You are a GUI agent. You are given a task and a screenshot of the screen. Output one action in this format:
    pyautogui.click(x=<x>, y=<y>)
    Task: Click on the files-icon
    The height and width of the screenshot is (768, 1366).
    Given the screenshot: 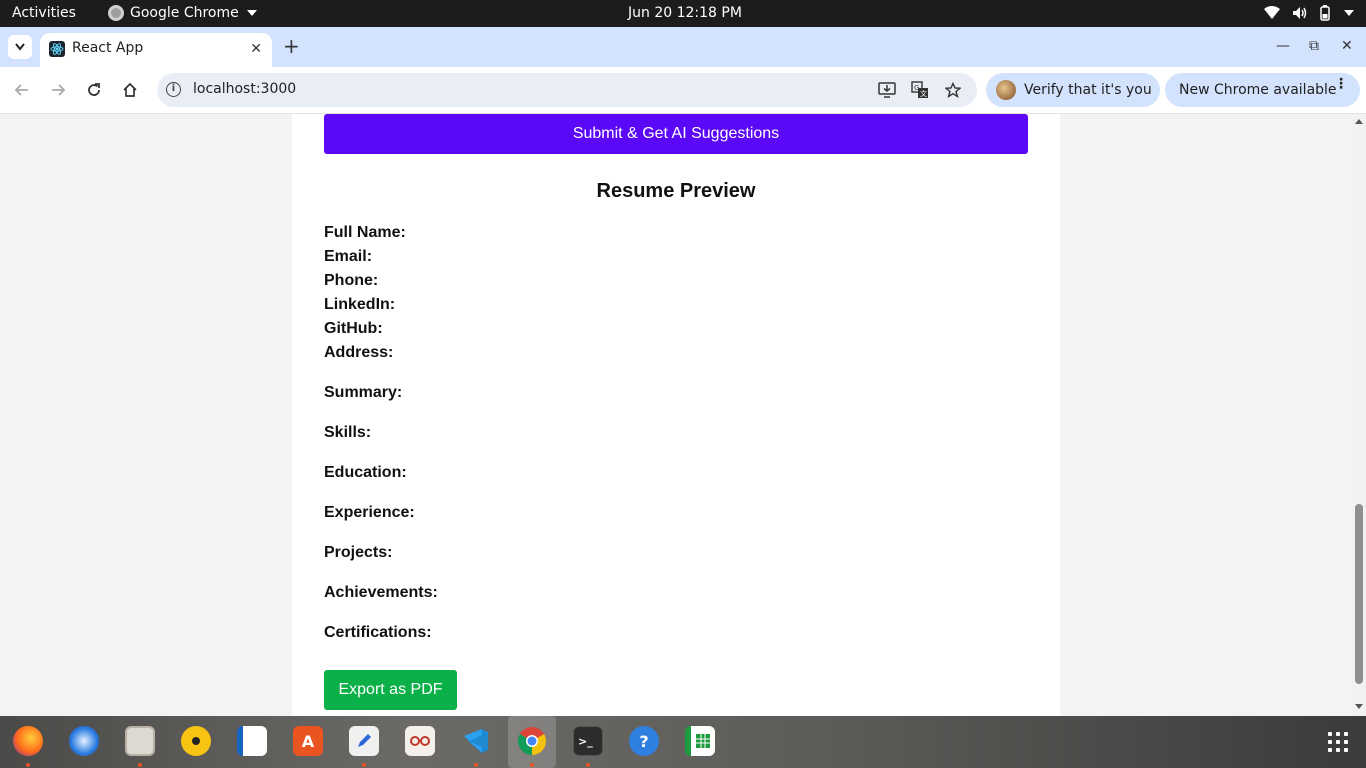 What is the action you would take?
    pyautogui.click(x=140, y=741)
    